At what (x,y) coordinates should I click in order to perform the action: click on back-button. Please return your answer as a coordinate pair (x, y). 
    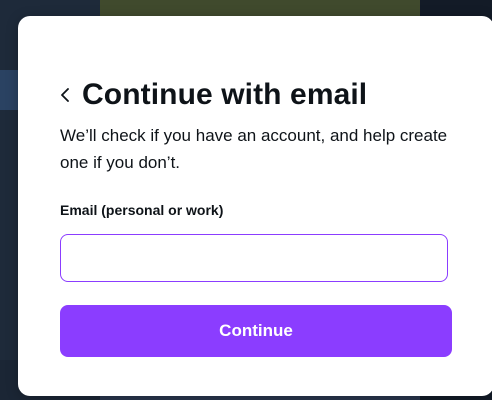
    Looking at the image, I should click on (71, 95).